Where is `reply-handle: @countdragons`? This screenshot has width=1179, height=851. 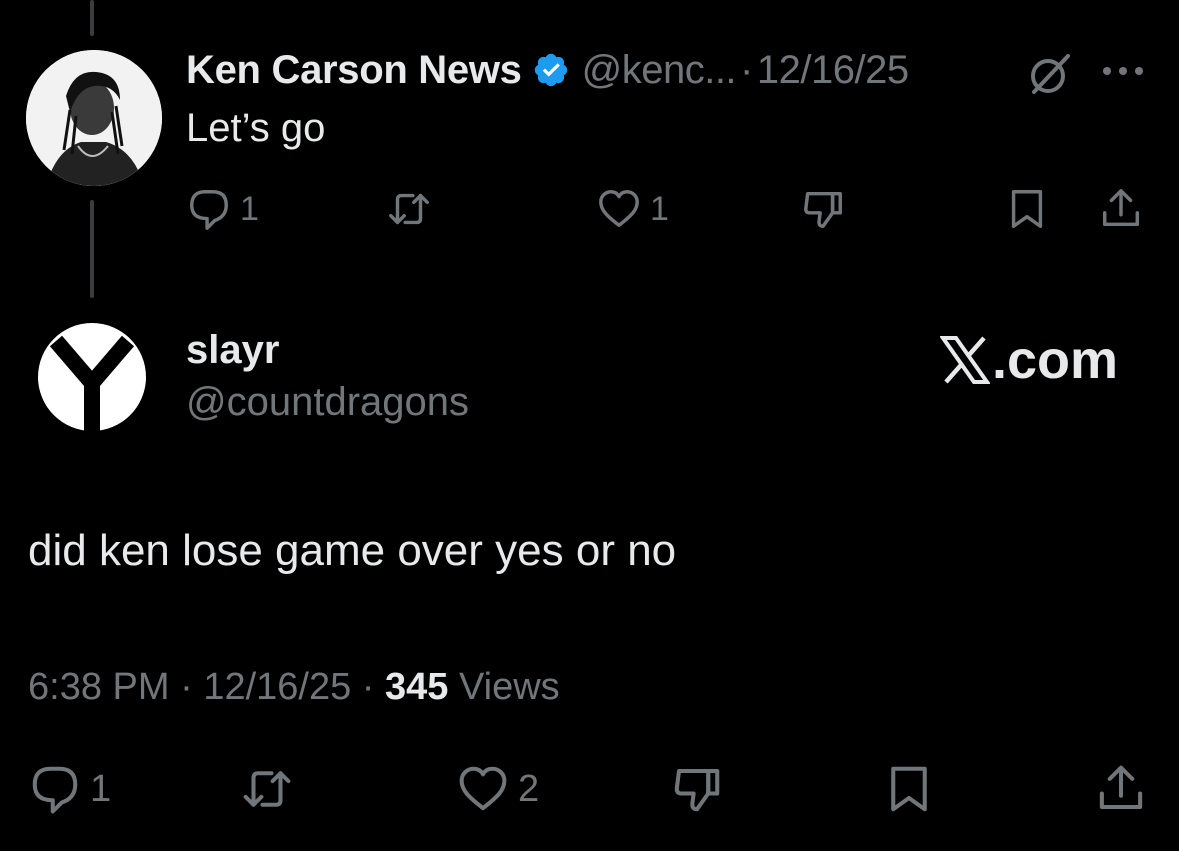 reply-handle: @countdragons is located at coordinates (327, 402).